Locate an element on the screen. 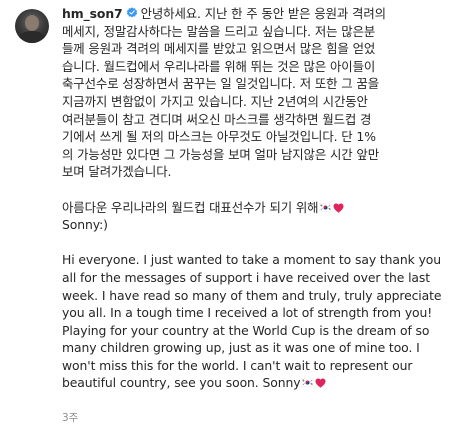  caption-english-last-line: beautiful country, see you soon. Sonny is located at coordinates (252, 383).